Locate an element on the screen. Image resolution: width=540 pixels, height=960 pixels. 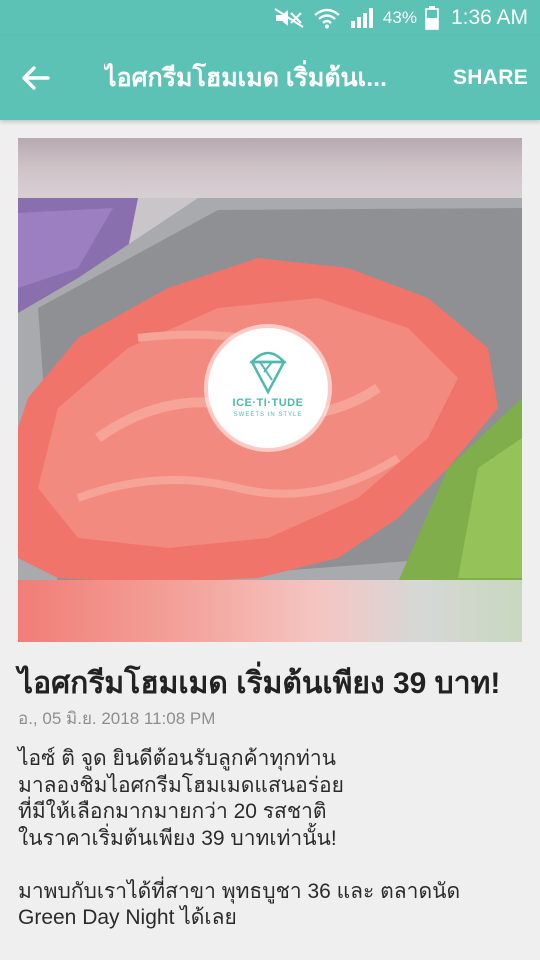
mute-icon is located at coordinates (289, 18).